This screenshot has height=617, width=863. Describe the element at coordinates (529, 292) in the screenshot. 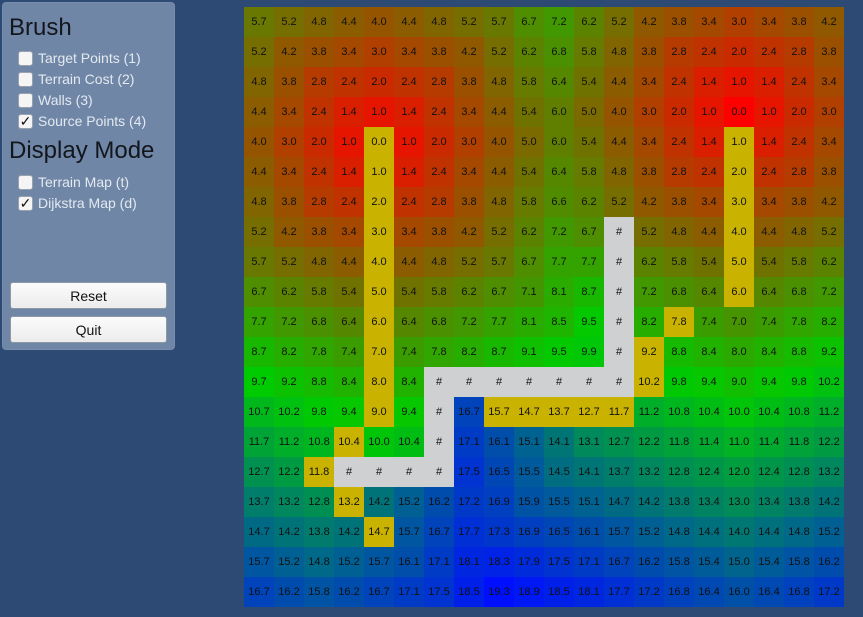

I see `grid-cell: 7.1` at that location.